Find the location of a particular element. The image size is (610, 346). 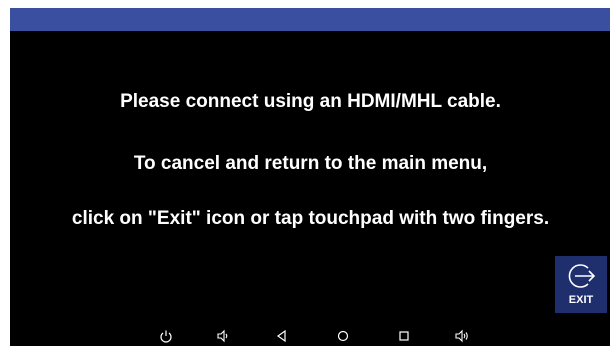

exit-arrow-icon is located at coordinates (582, 276).